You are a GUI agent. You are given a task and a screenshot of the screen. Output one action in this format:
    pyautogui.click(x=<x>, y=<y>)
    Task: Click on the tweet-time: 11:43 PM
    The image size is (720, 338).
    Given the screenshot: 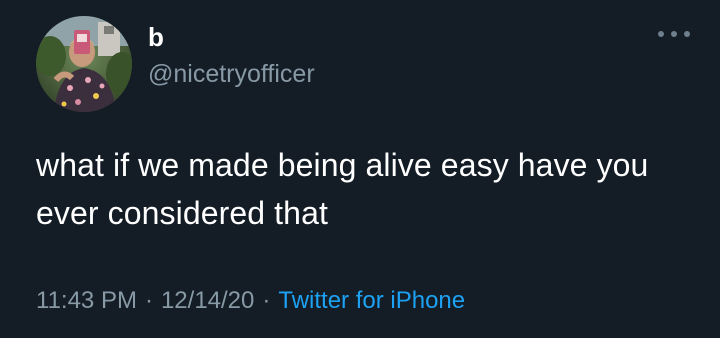 What is the action you would take?
    pyautogui.click(x=86, y=300)
    